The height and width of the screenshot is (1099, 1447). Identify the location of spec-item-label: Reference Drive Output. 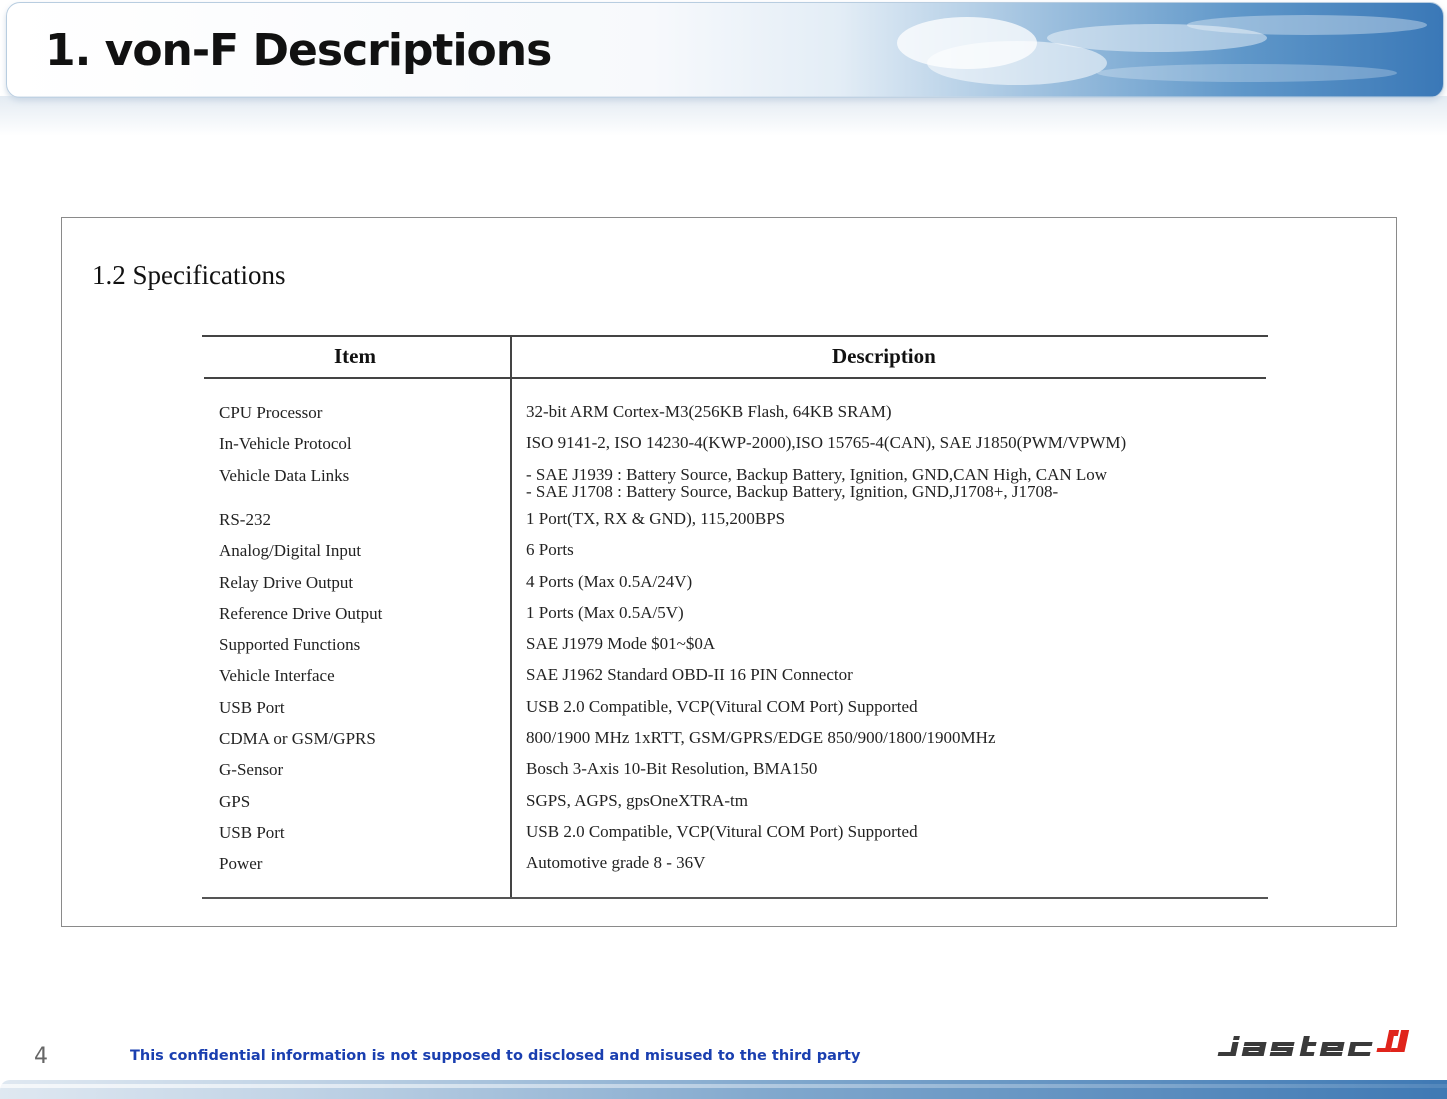
(301, 613).